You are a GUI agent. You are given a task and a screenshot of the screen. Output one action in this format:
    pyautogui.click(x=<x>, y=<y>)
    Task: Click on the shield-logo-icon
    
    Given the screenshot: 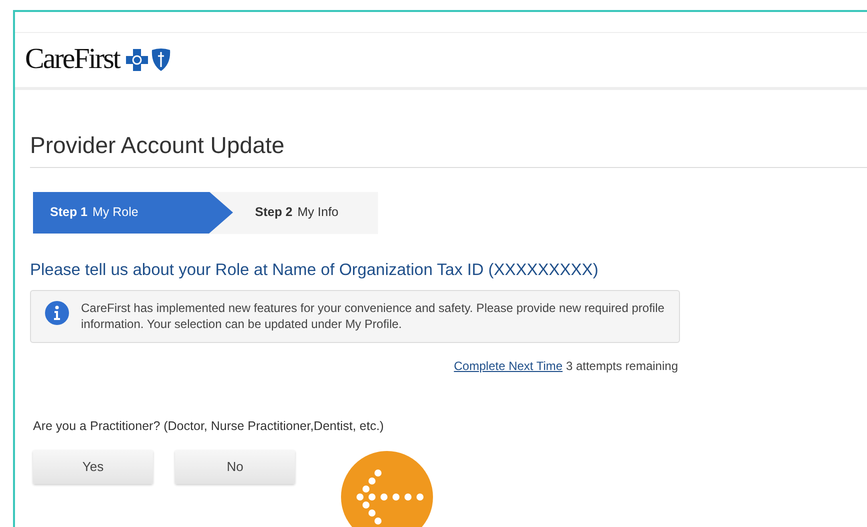 What is the action you would take?
    pyautogui.click(x=161, y=60)
    